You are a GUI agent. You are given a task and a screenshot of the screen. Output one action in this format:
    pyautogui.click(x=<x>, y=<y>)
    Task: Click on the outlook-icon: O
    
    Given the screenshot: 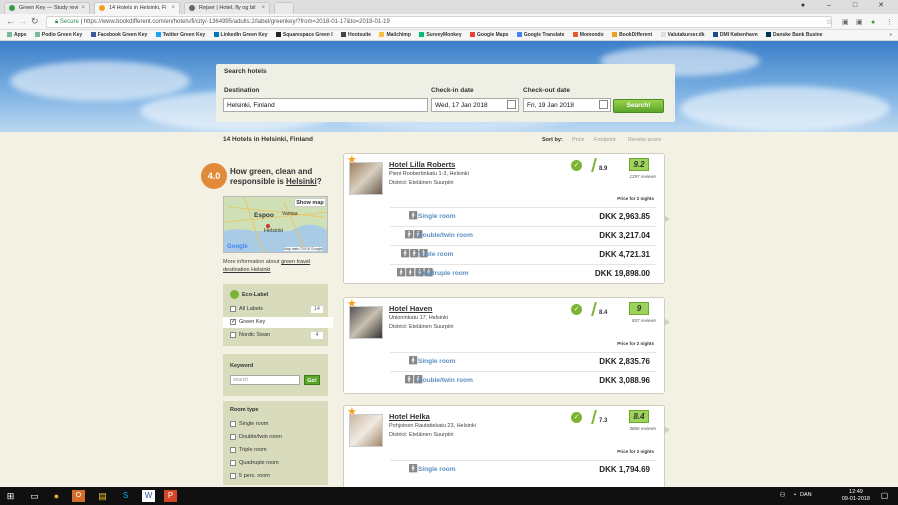 What is the action you would take?
    pyautogui.click(x=78, y=496)
    